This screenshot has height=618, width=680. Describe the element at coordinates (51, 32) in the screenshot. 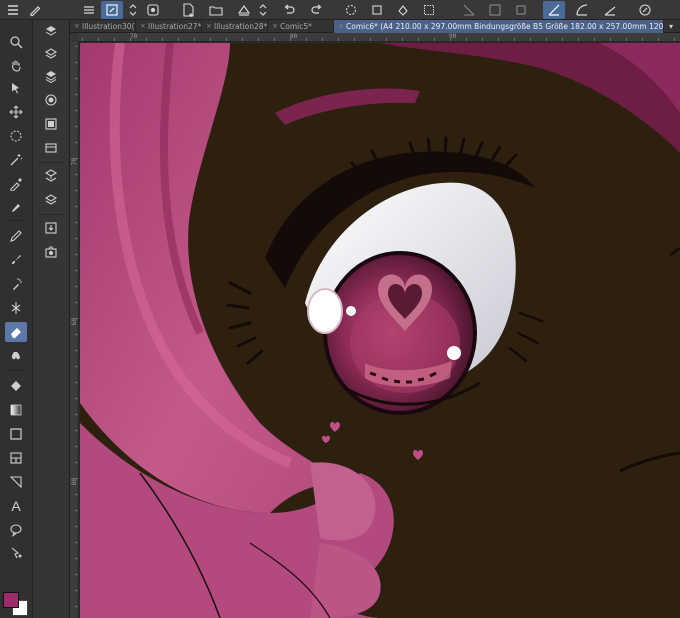

I see `new-raster-layer-icon` at that location.